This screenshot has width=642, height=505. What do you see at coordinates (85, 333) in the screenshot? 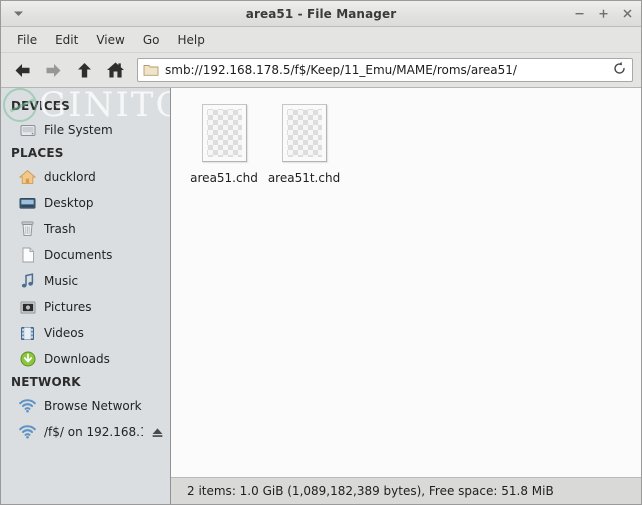
I see `sidebar-item-videos: Videos` at bounding box center [85, 333].